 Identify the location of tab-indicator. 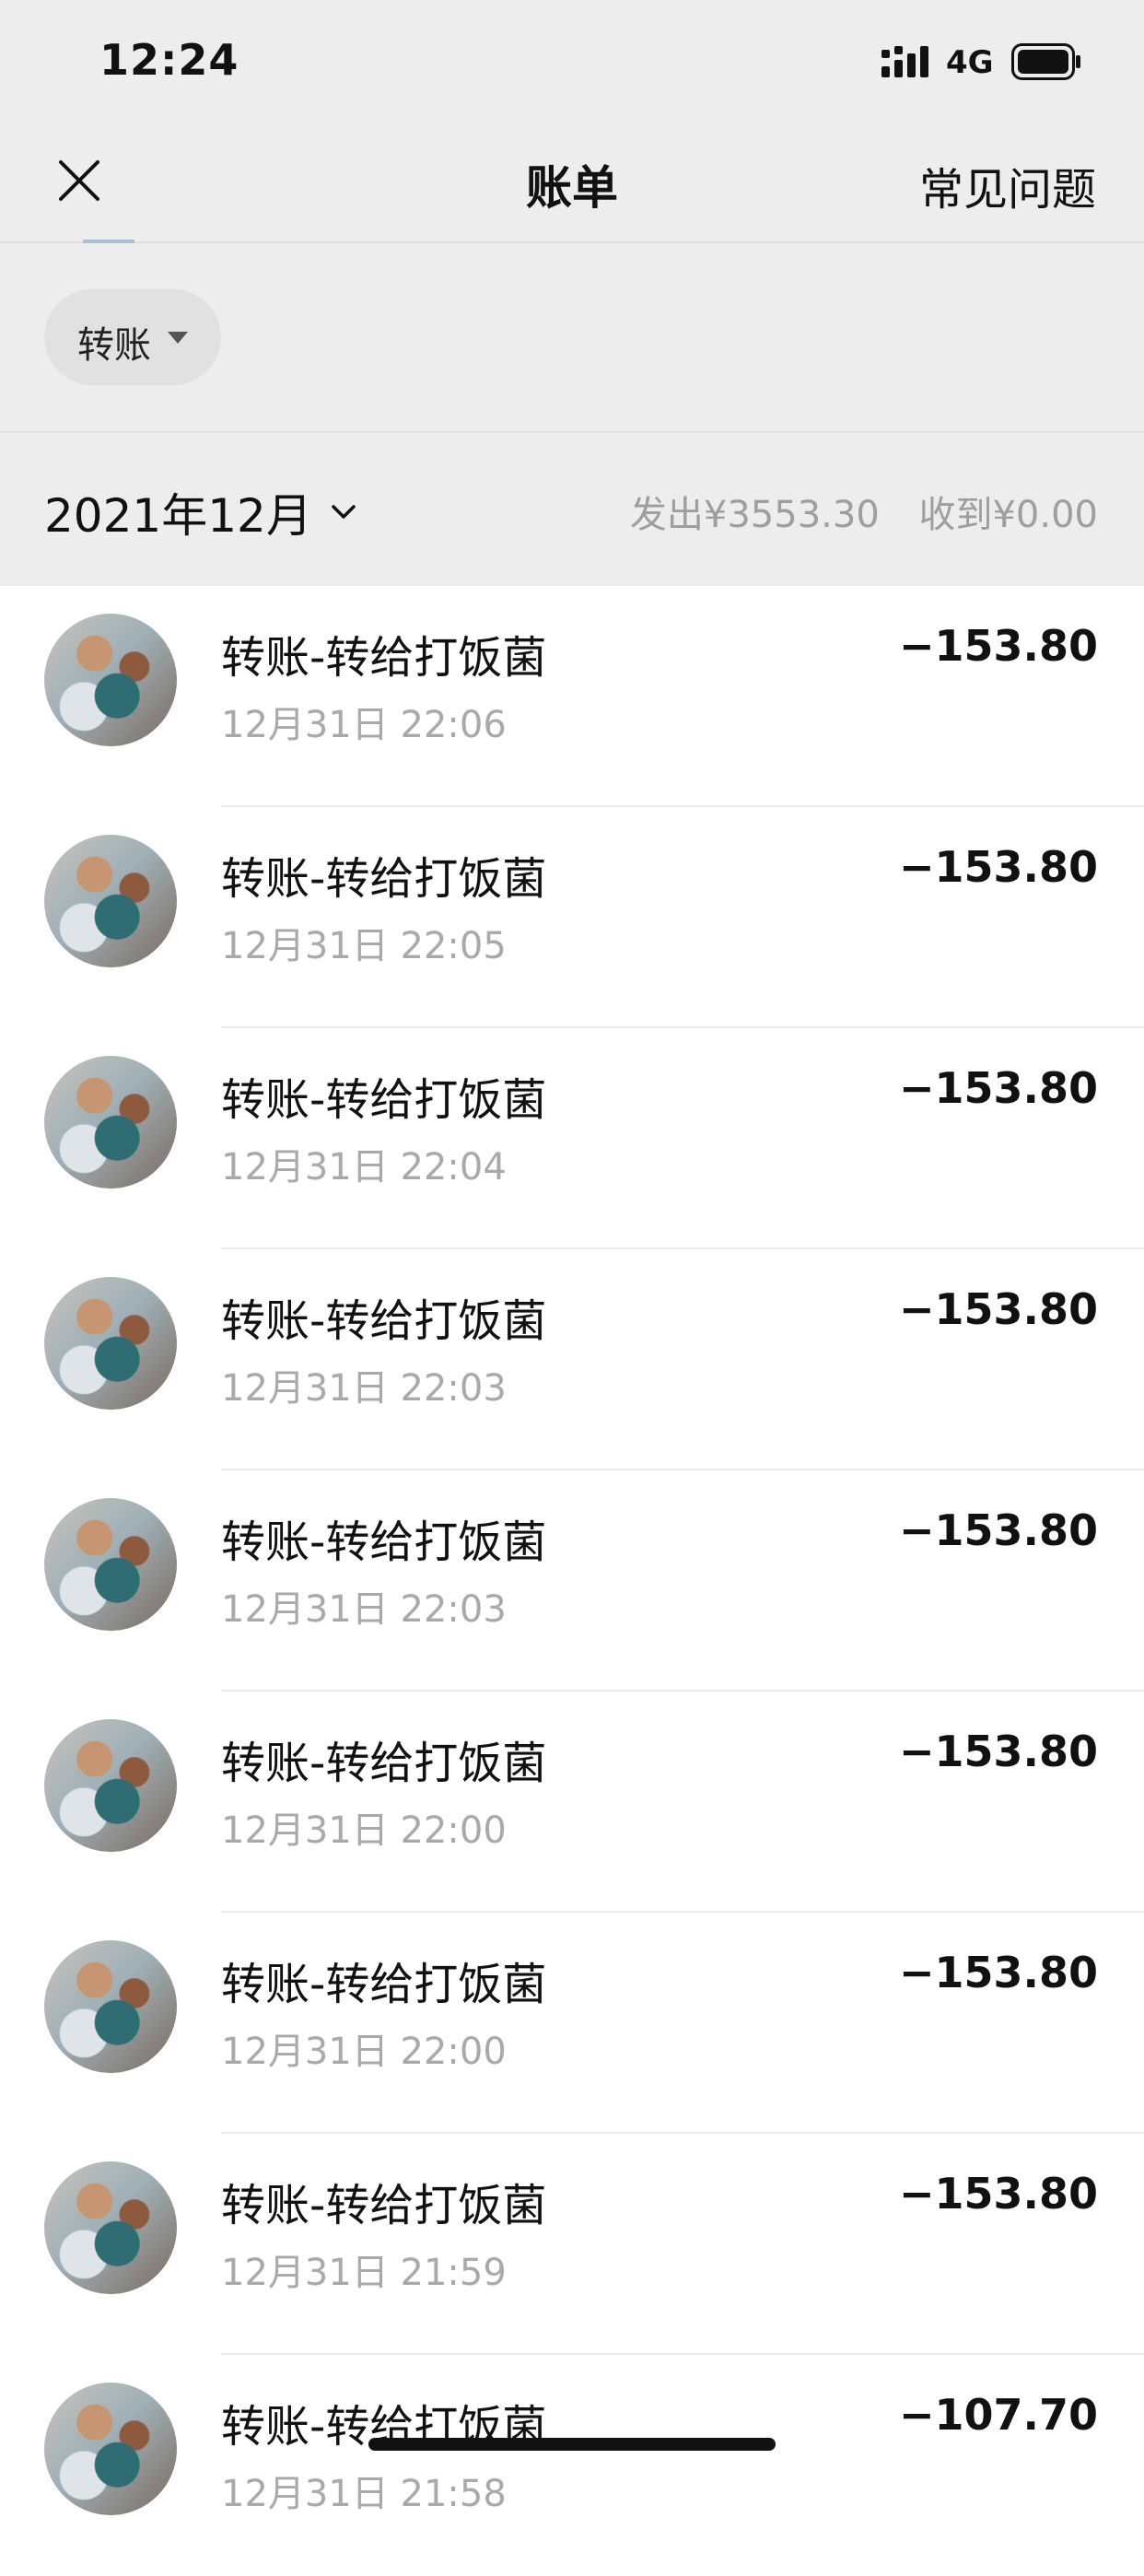
(108, 241).